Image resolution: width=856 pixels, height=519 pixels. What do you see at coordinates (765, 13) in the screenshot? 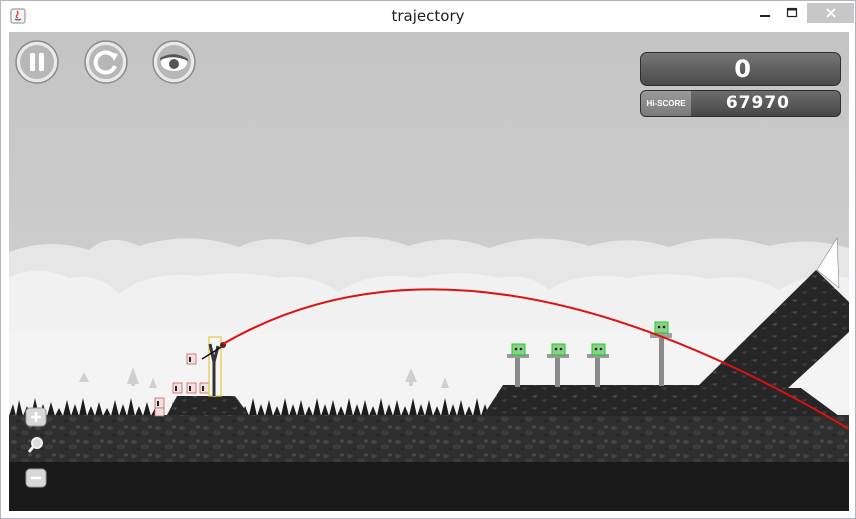
I see `minimize-button` at bounding box center [765, 13].